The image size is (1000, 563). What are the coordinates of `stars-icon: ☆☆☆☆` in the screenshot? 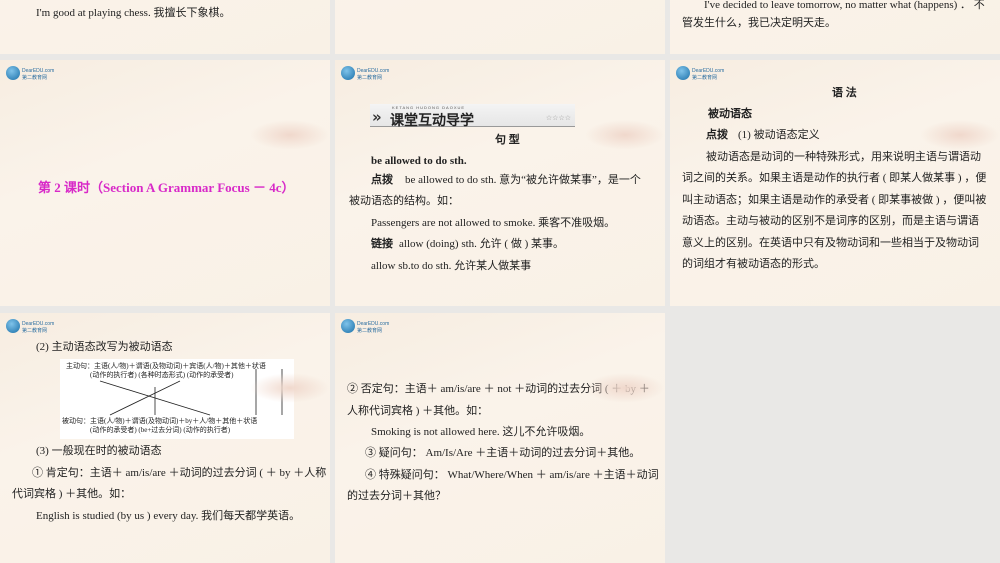 It's located at (558, 118).